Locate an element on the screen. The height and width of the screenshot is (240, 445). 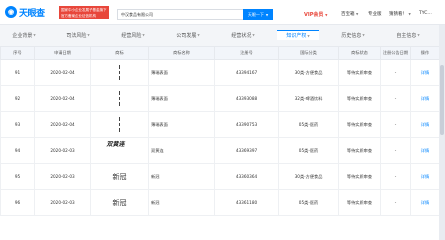
tab-company-development: 公司发展 ▼ is located at coordinates (188, 35).